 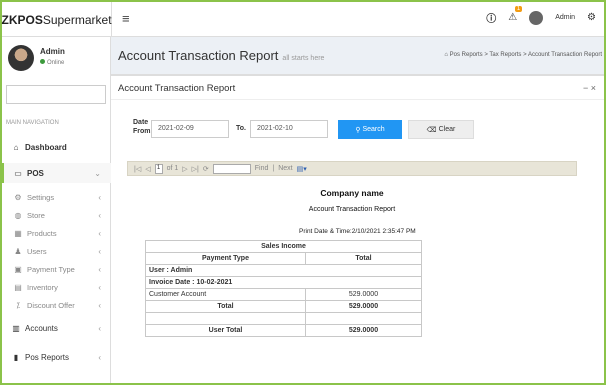 I want to click on top-navbar: ZKPOS Supermarket ≡ ⓘ ⚠ 1 Admin ⚙, so click(x=302, y=19).